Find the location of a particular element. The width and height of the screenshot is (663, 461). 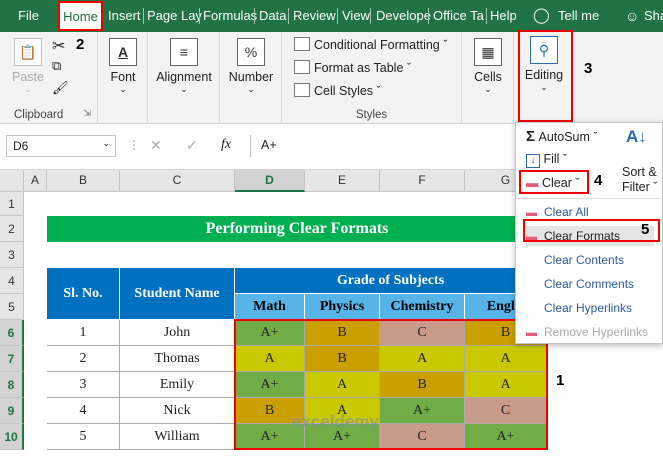

format-as-table-button: Format as Table ˇ is located at coordinates (352, 67).